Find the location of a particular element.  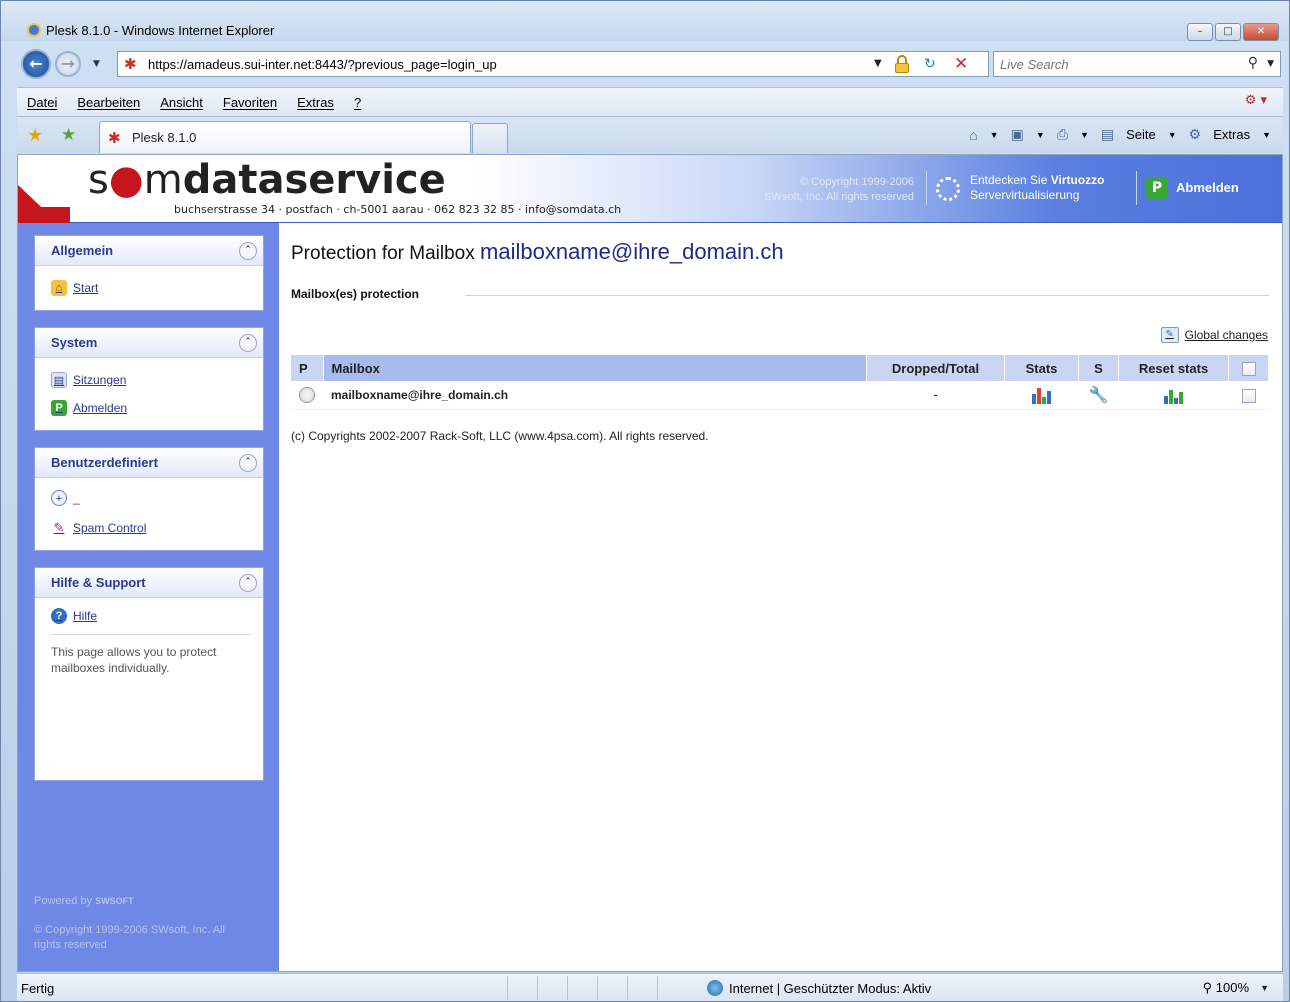

close-button: ✕ is located at coordinates (1261, 32).